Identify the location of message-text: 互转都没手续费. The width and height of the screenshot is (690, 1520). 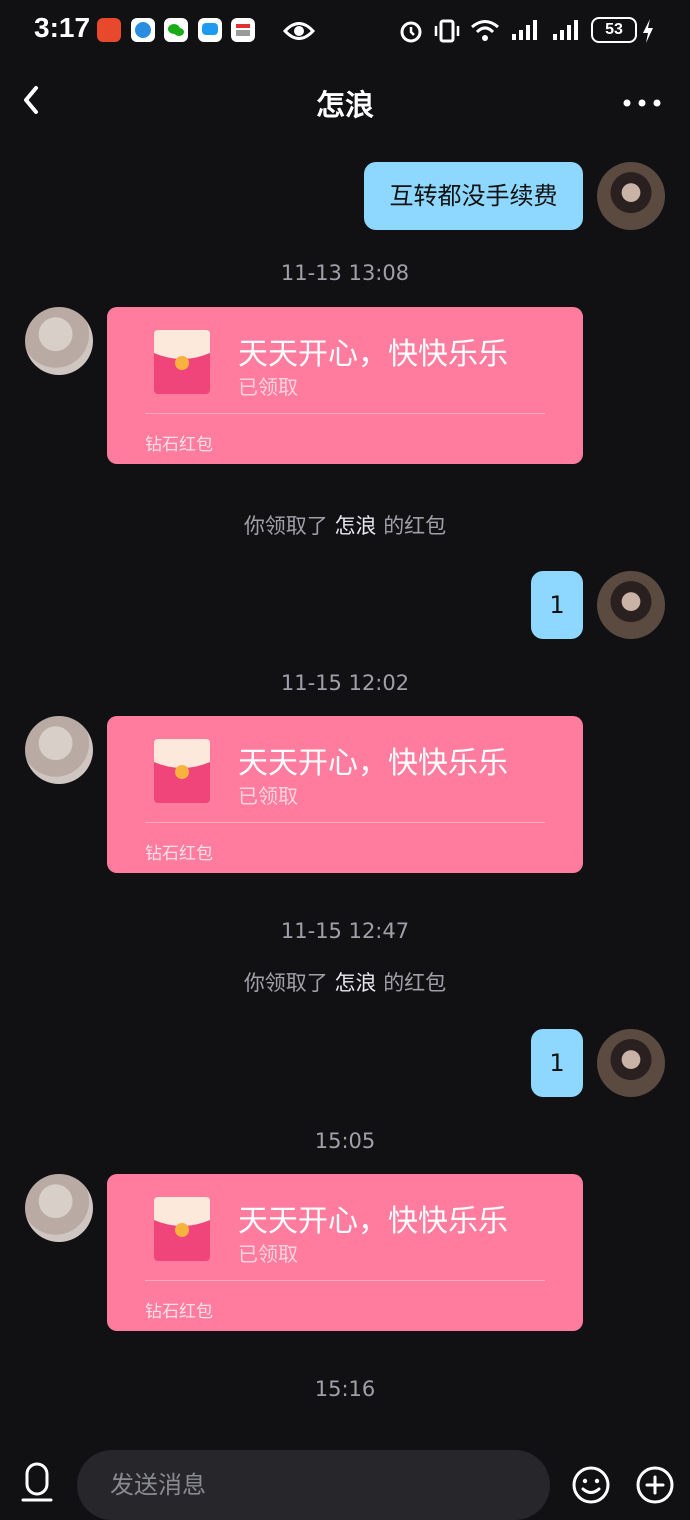
(473, 196).